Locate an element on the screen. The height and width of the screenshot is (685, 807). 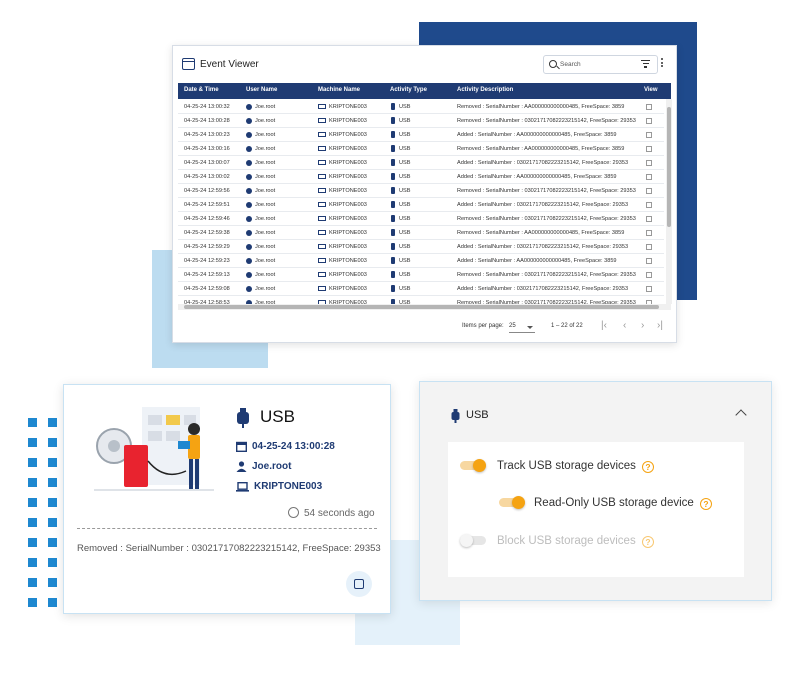
option-label: Block USB storage devices is located at coordinates (566, 541).